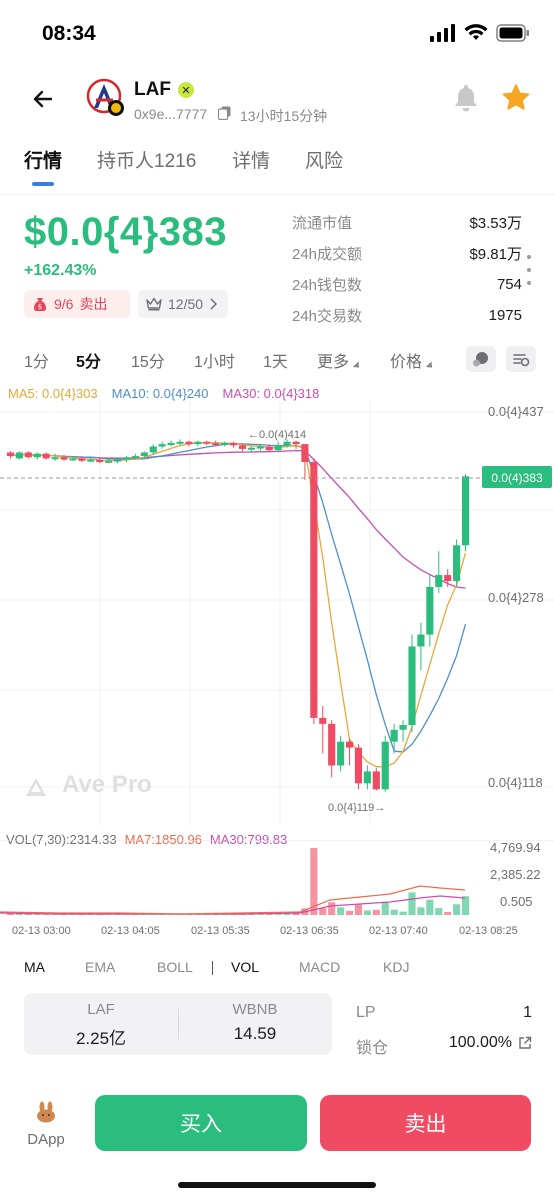 The width and height of the screenshot is (554, 1200). Describe the element at coordinates (43, 99) in the screenshot. I see `back-button` at that location.